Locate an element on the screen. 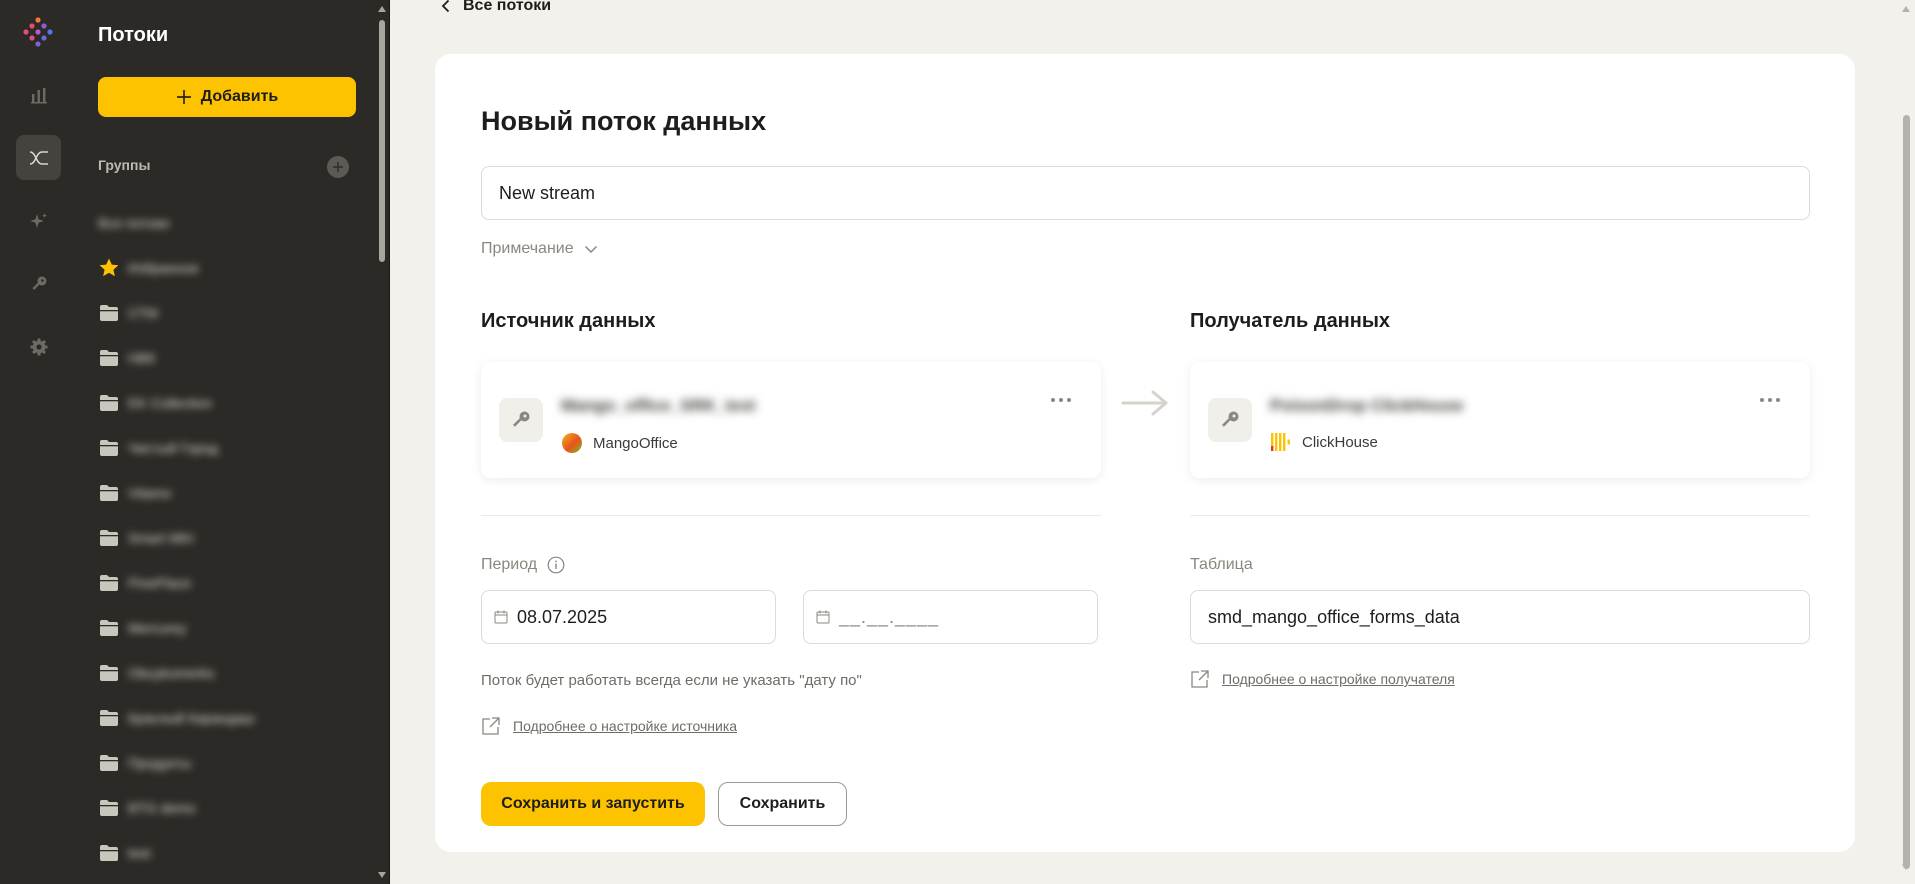 The width and height of the screenshot is (1915, 884). destination-divider is located at coordinates (1500, 515).